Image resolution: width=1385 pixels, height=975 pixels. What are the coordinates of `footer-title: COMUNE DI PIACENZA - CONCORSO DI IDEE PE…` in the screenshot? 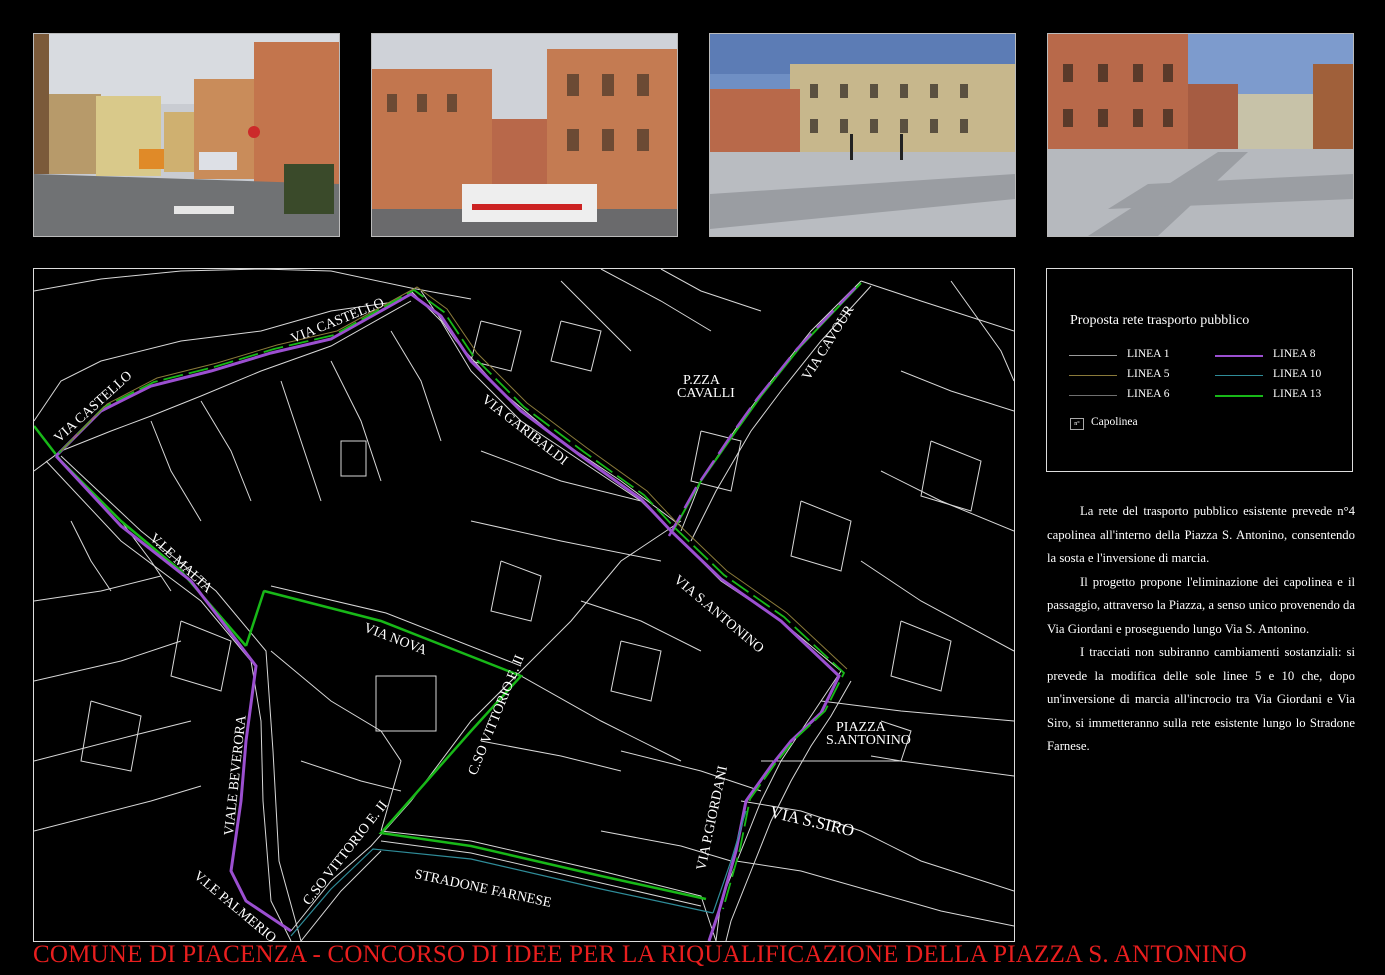 It's located at (640, 954).